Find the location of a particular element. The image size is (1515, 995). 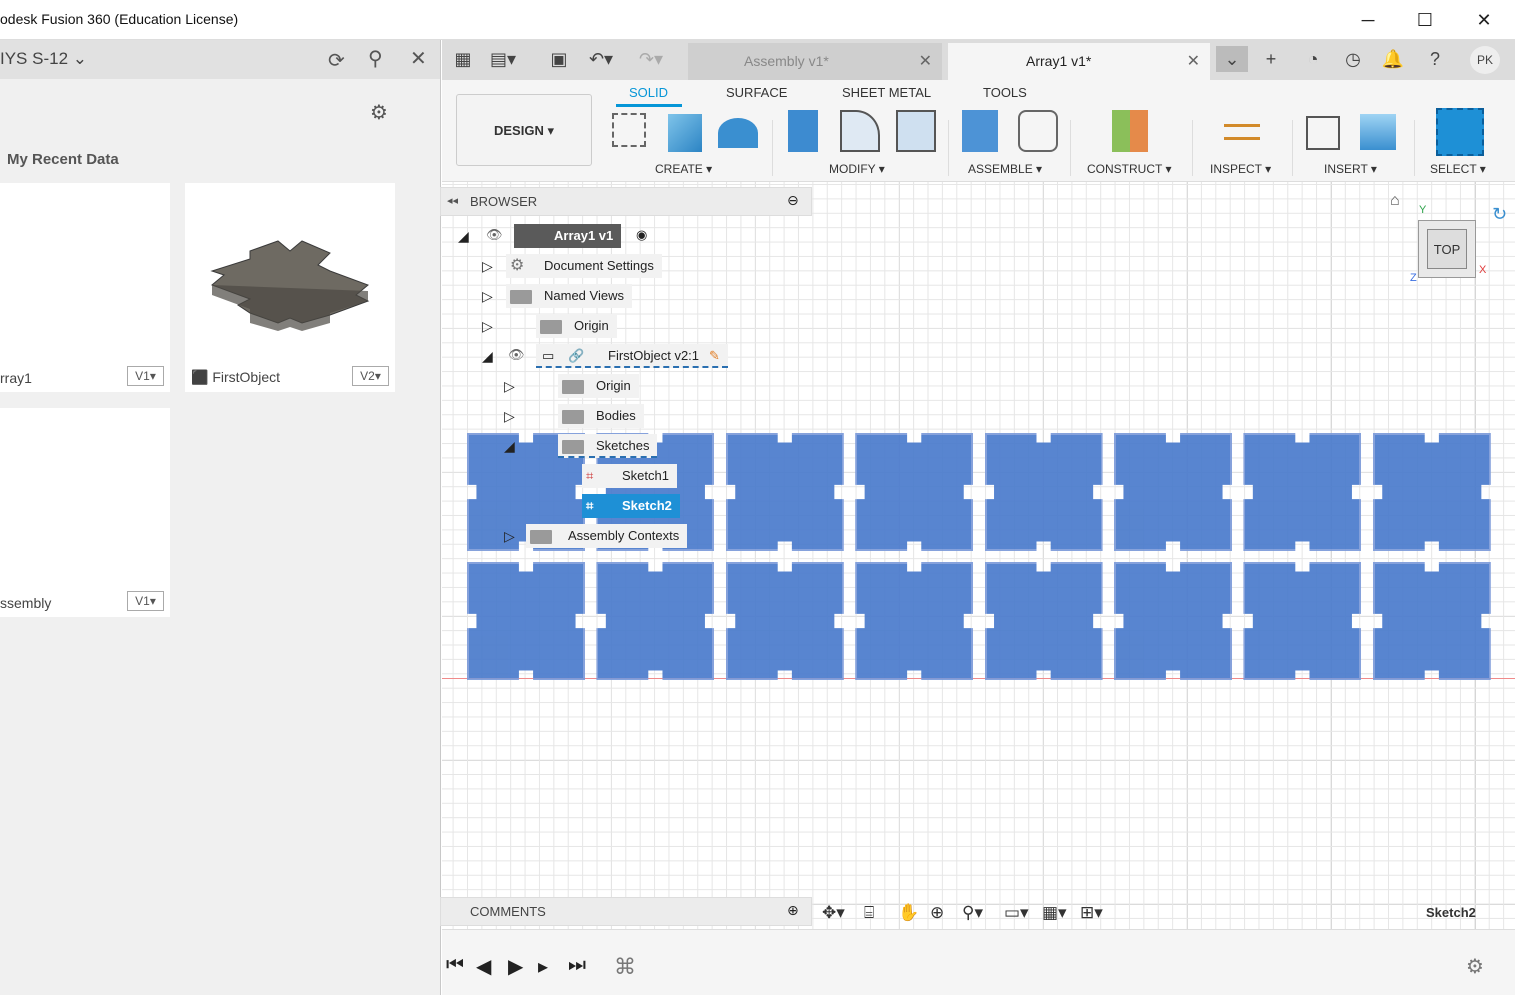

grid-menu-icon: ▦ is located at coordinates (463, 59).